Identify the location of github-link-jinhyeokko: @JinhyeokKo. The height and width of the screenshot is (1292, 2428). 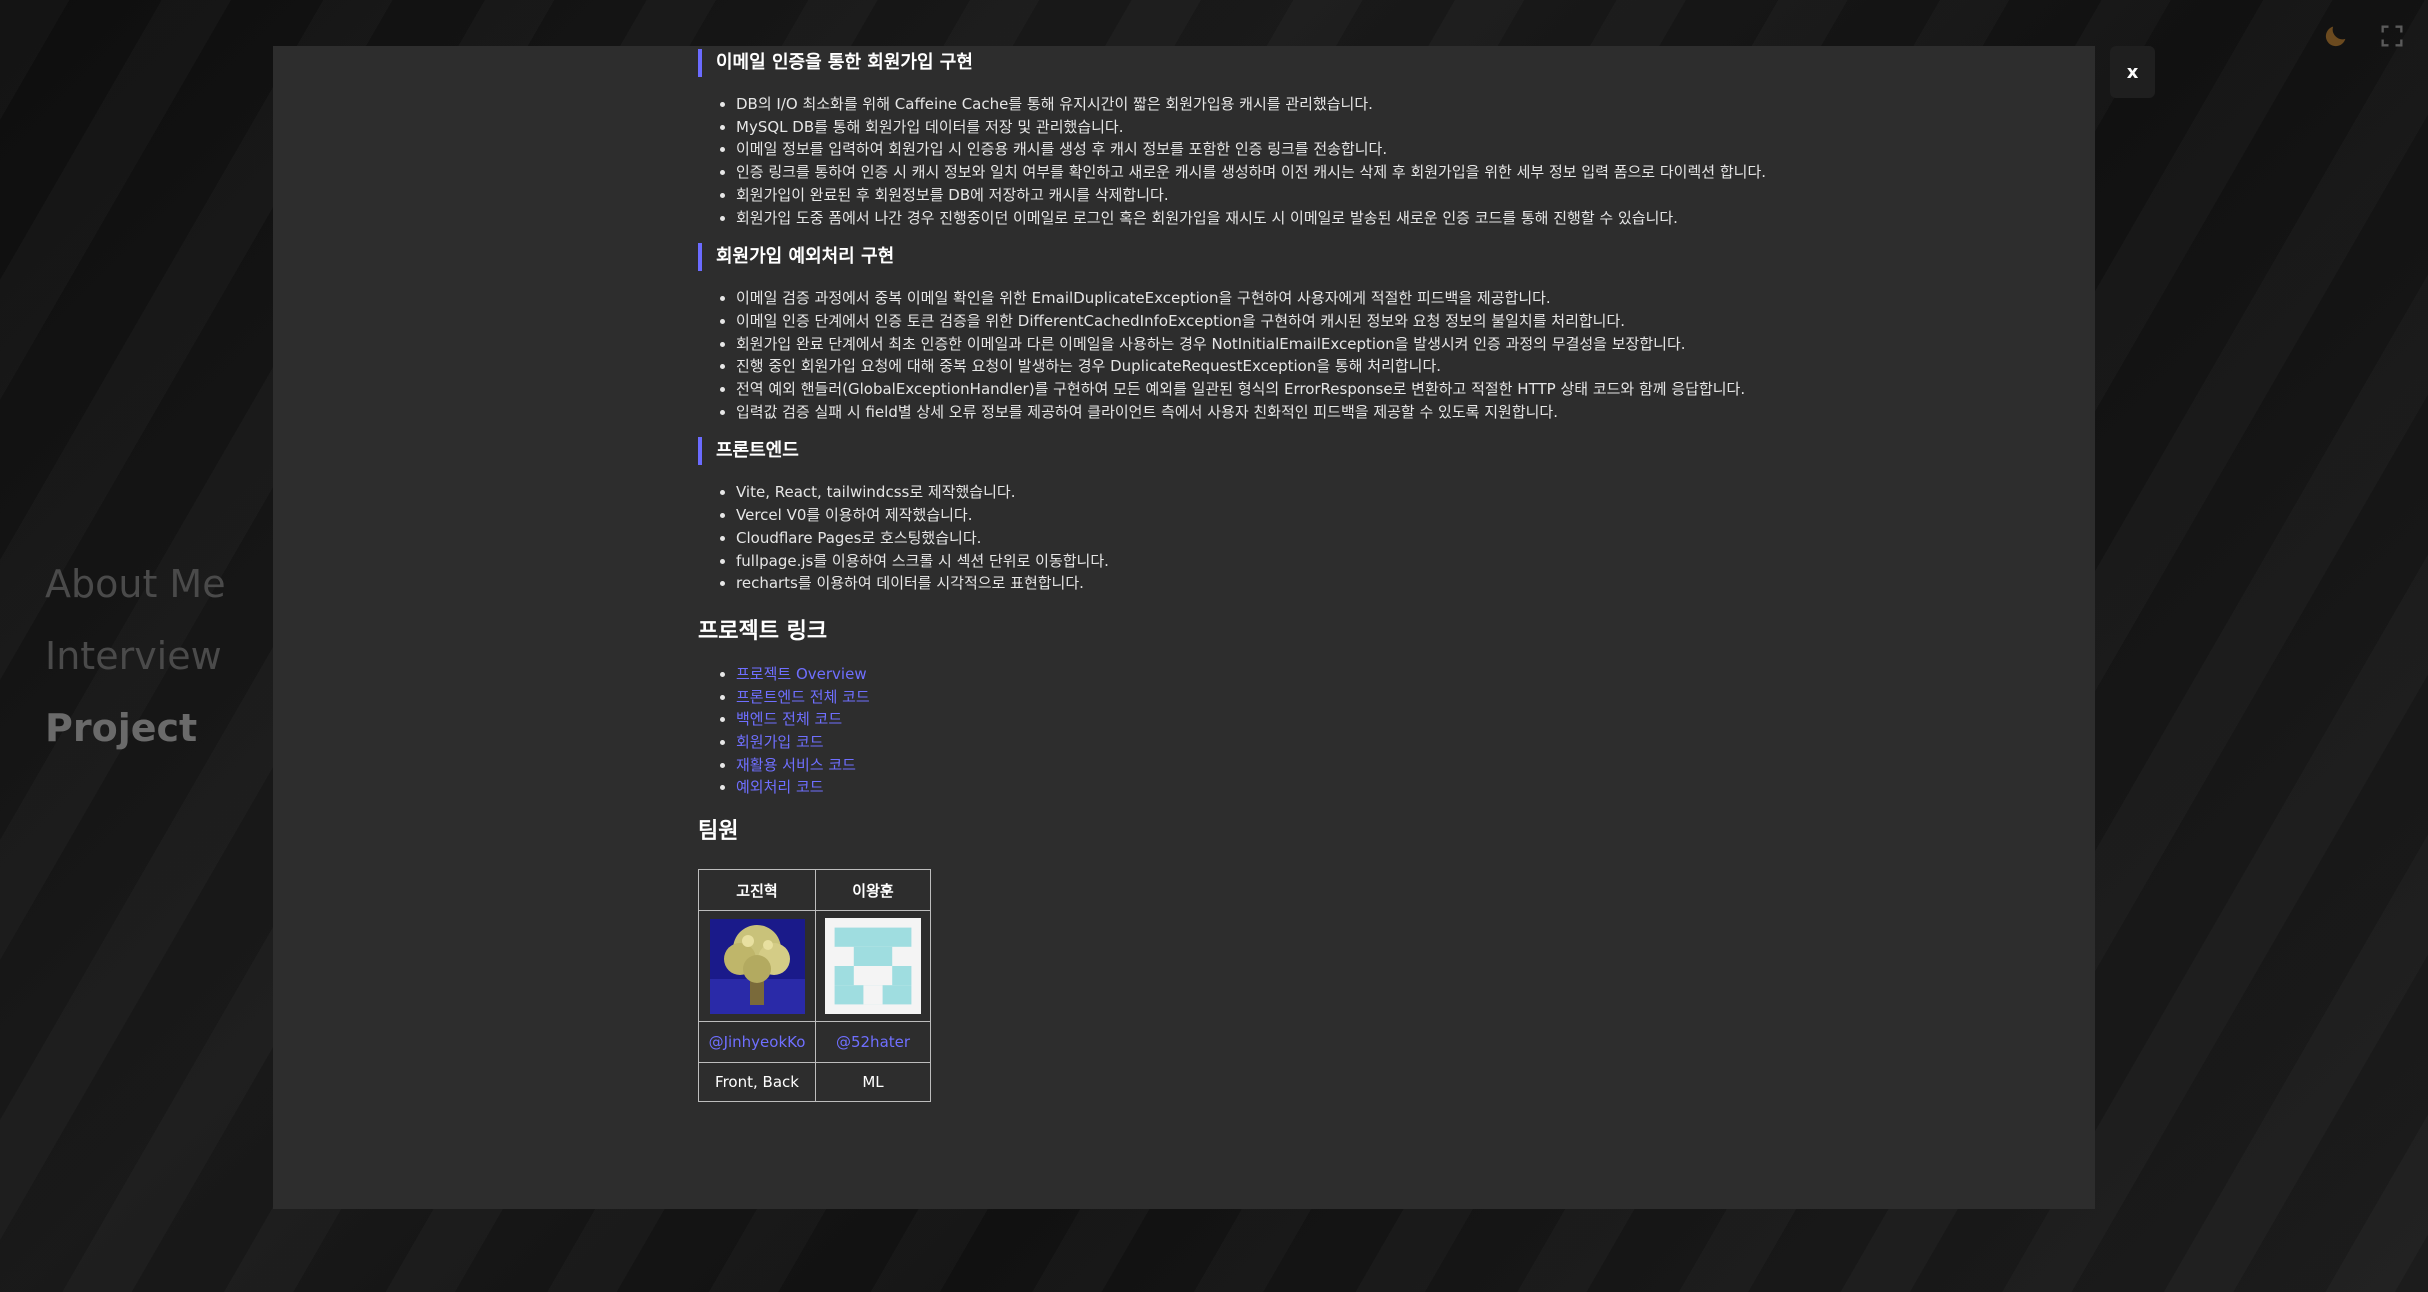
(757, 1042).